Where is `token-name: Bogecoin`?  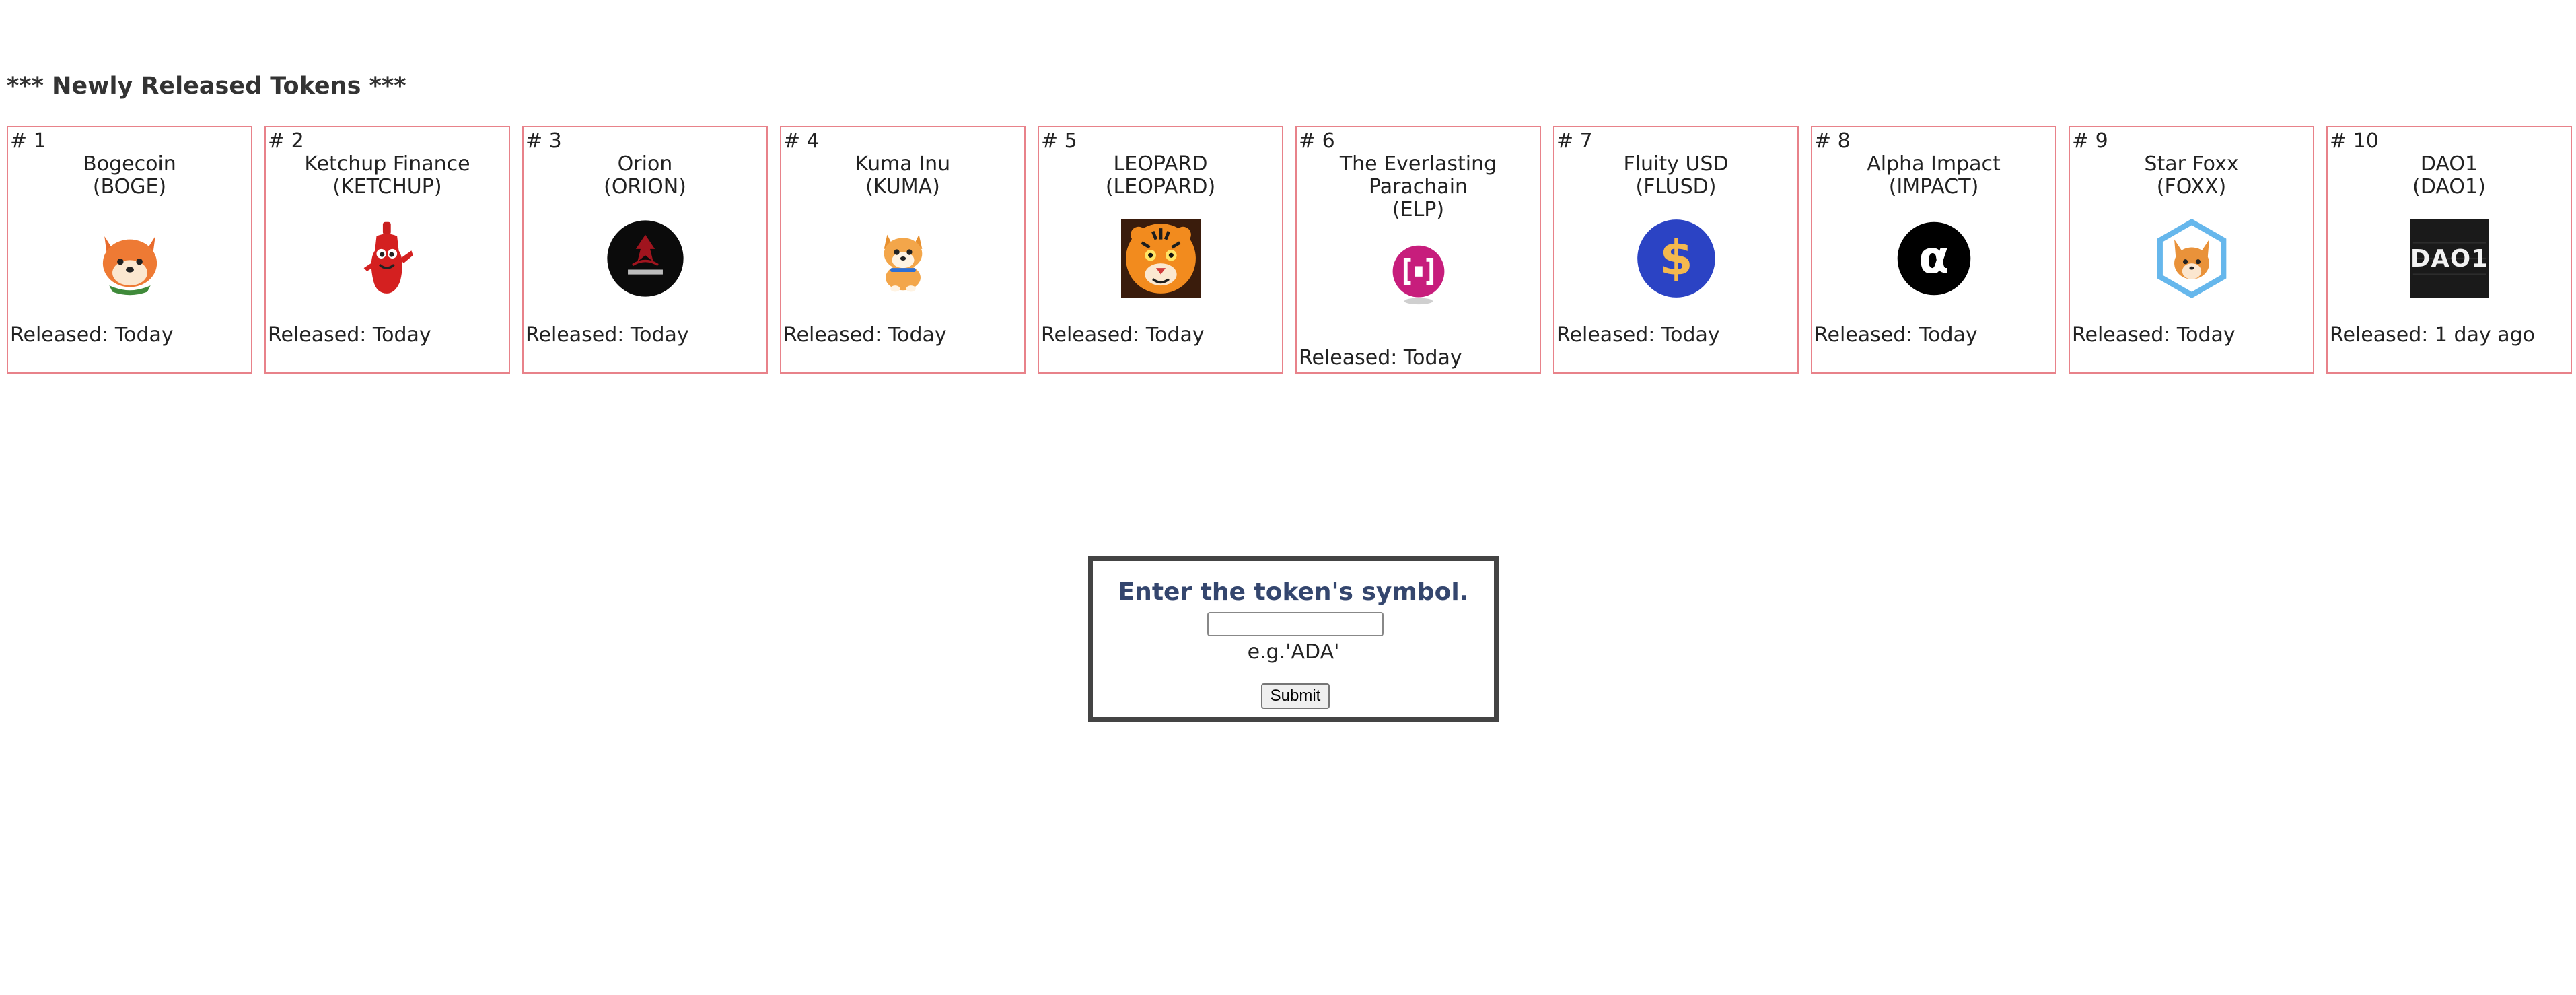 token-name: Bogecoin is located at coordinates (129, 164).